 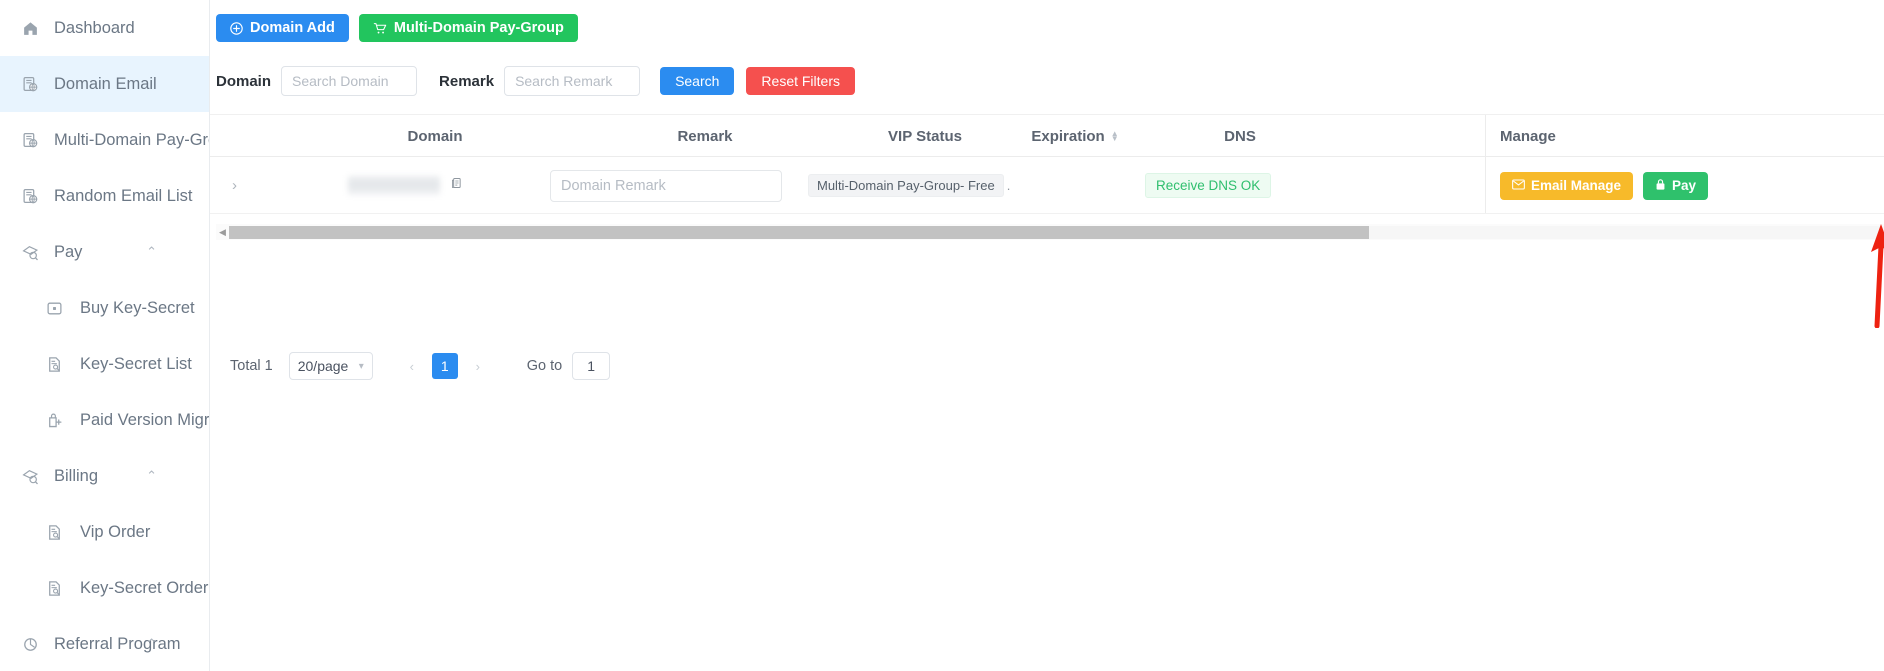 I want to click on domain-remark-input, so click(x=666, y=185).